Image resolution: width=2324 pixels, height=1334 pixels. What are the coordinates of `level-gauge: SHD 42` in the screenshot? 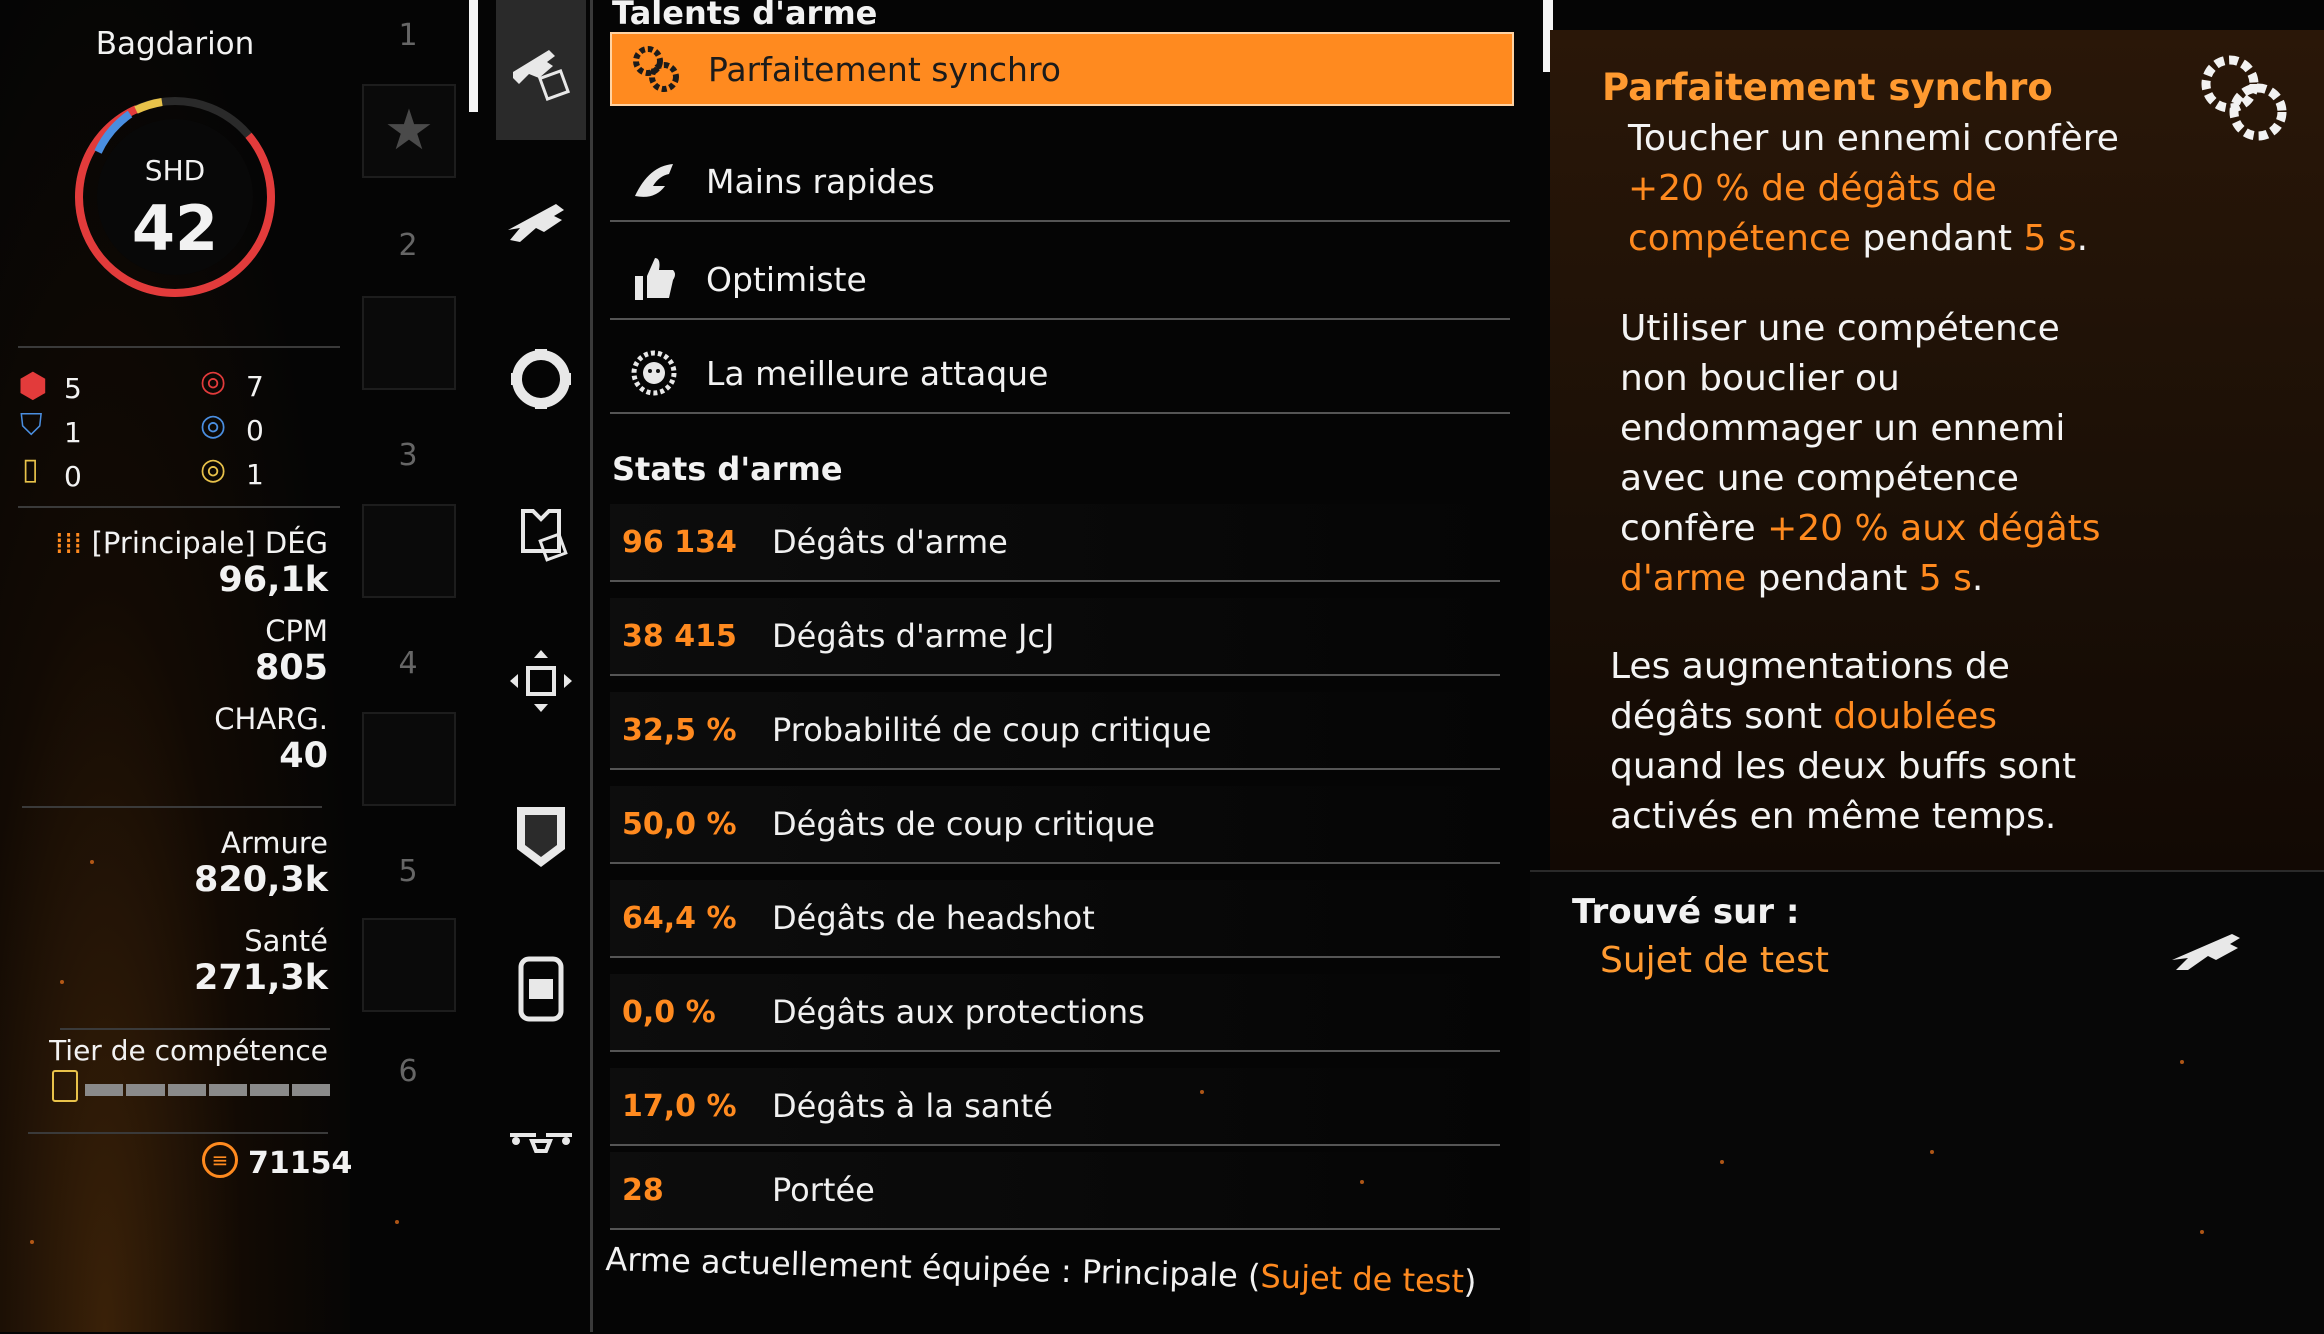 It's located at (175, 197).